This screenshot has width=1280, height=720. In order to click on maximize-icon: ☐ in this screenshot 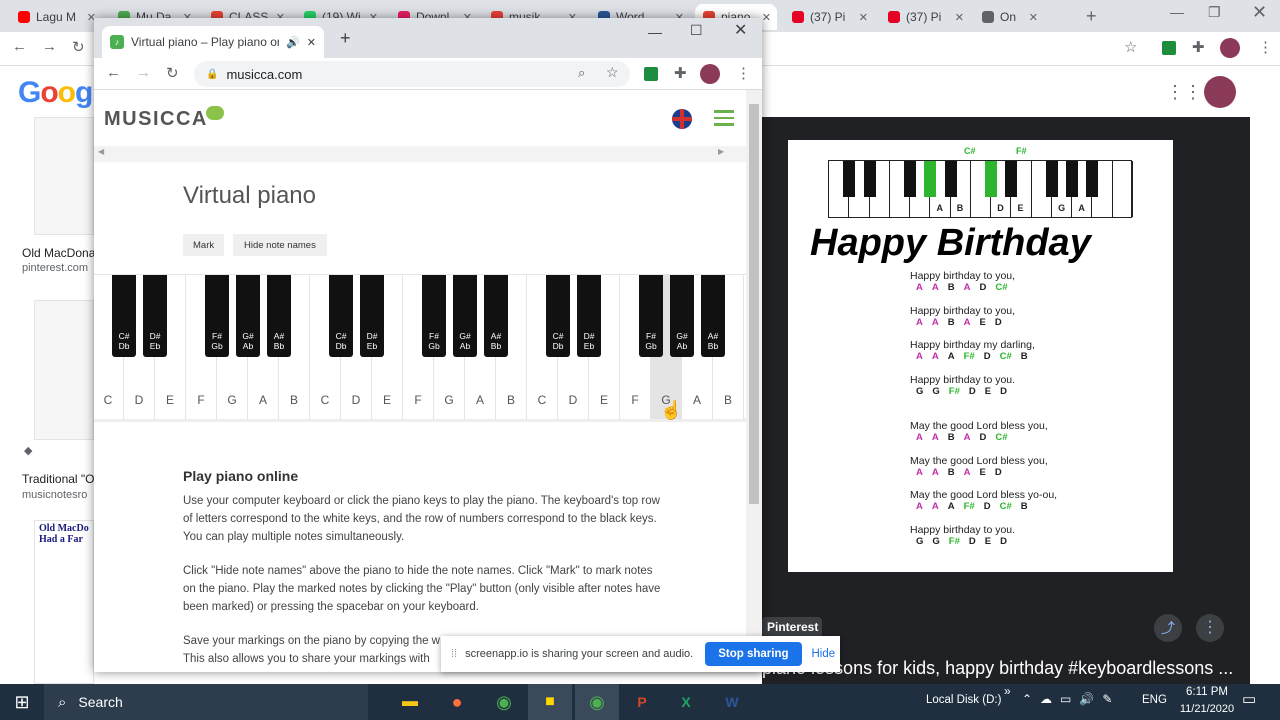, I will do `click(696, 30)`.